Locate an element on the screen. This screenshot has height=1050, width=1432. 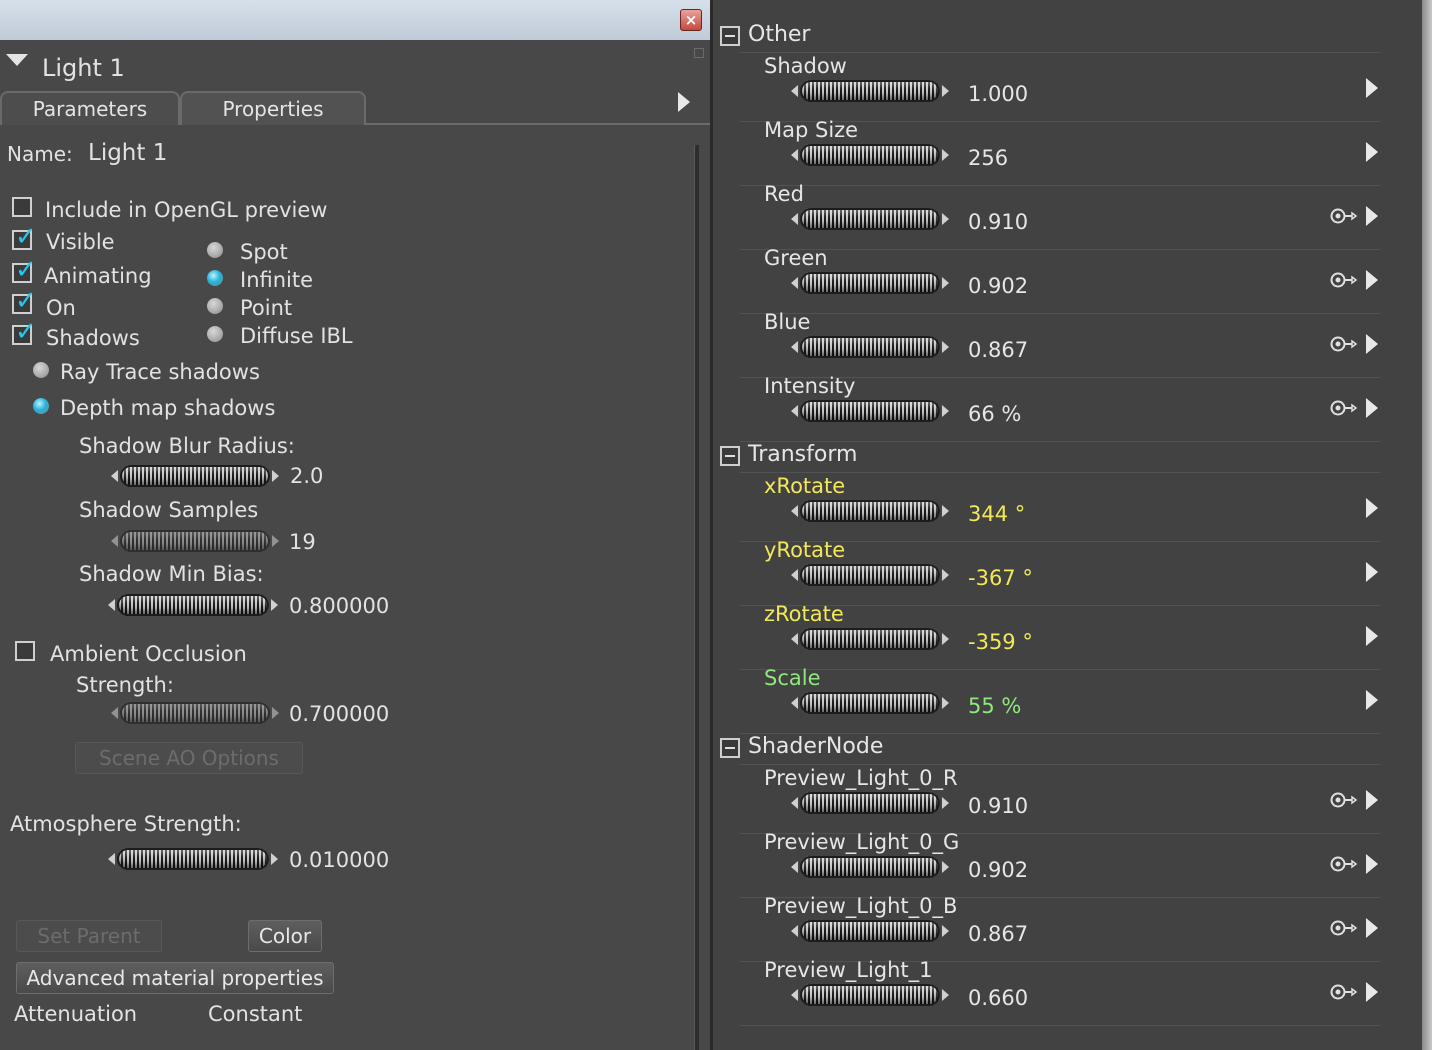
tab-scroll-right-icon is located at coordinates (684, 102).